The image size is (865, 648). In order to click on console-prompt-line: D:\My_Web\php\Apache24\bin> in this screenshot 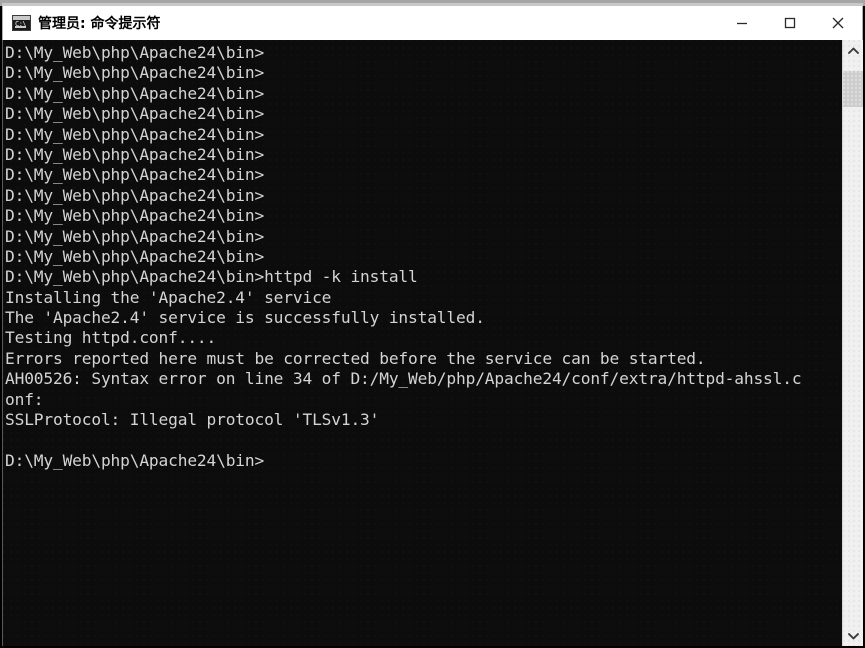, I will do `click(135, 460)`.